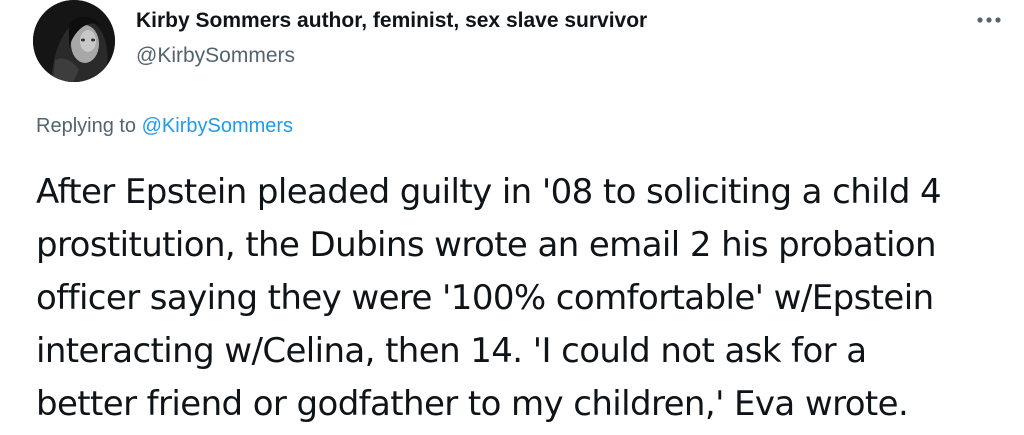  Describe the element at coordinates (215, 56) in the screenshot. I see `author-handle: @KirbySommers` at that location.